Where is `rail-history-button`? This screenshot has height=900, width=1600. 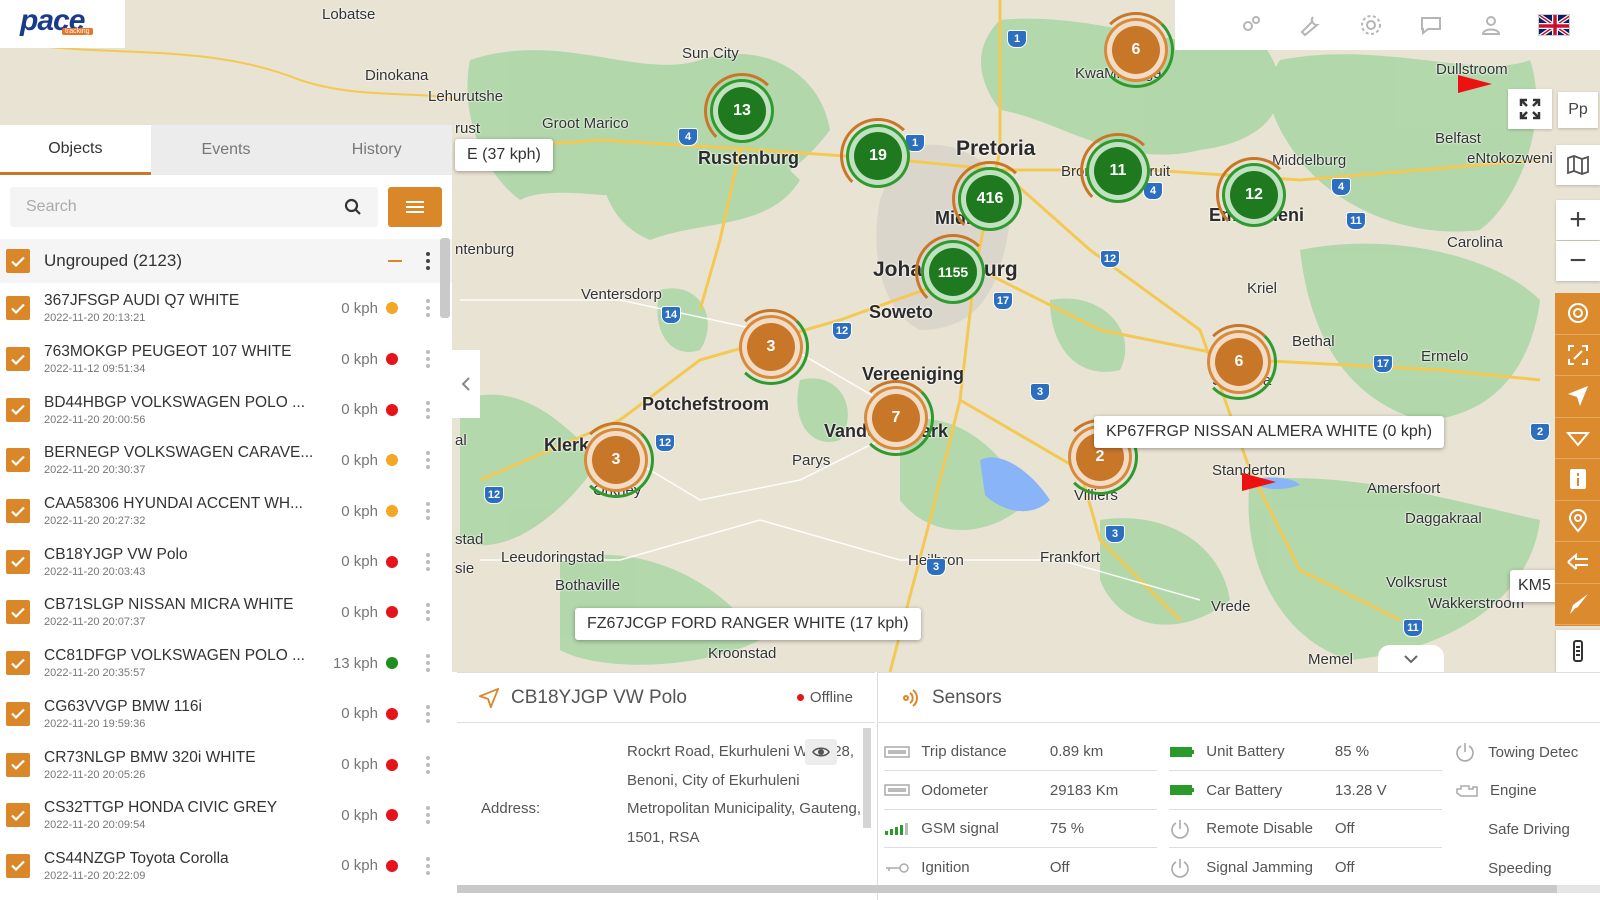
rail-history-button is located at coordinates (1577, 563).